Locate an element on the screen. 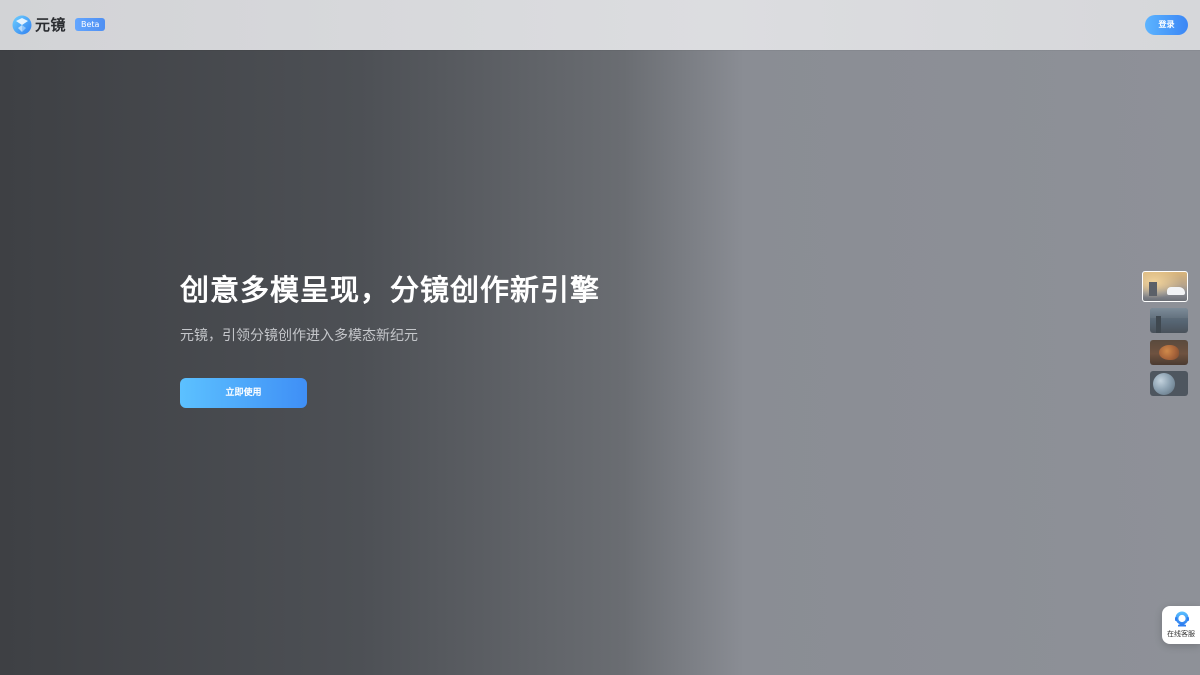  tower-shape is located at coordinates (1158, 324).